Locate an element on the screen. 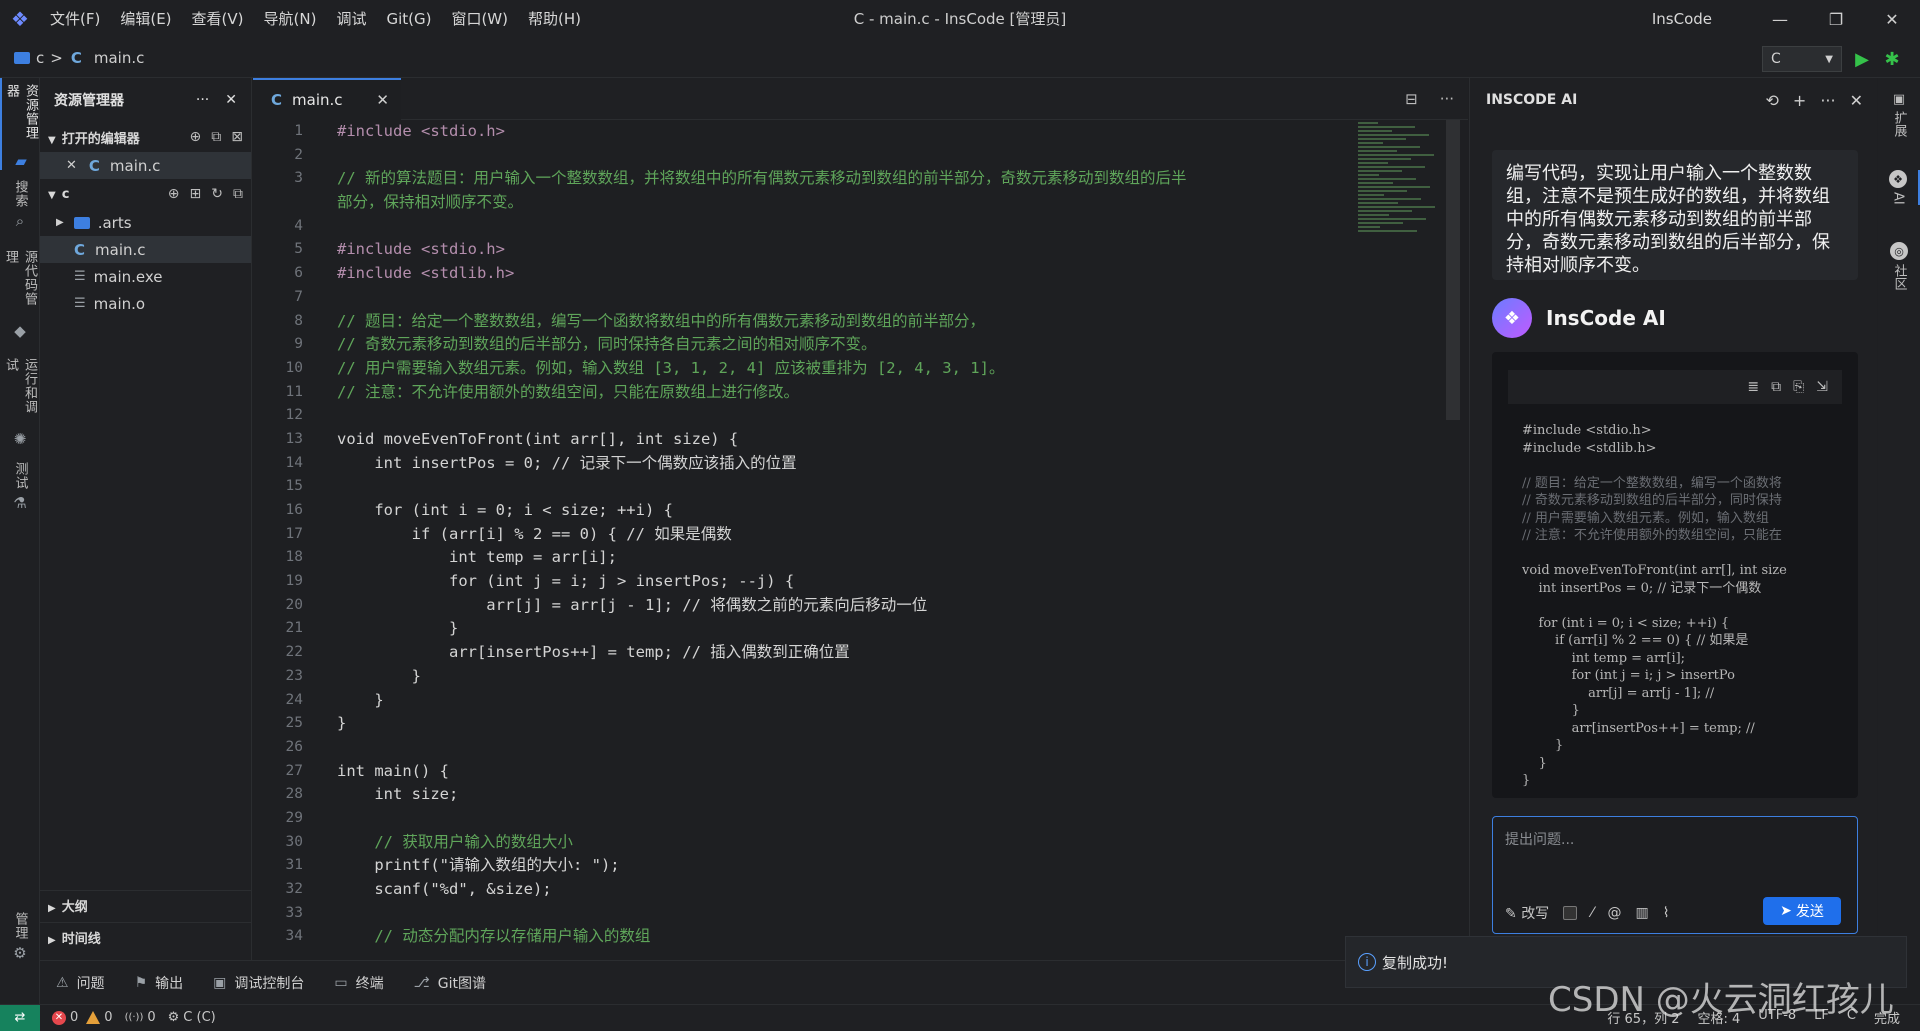 The width and height of the screenshot is (1920, 1031). attach-icon: ⌇ is located at coordinates (1666, 913).